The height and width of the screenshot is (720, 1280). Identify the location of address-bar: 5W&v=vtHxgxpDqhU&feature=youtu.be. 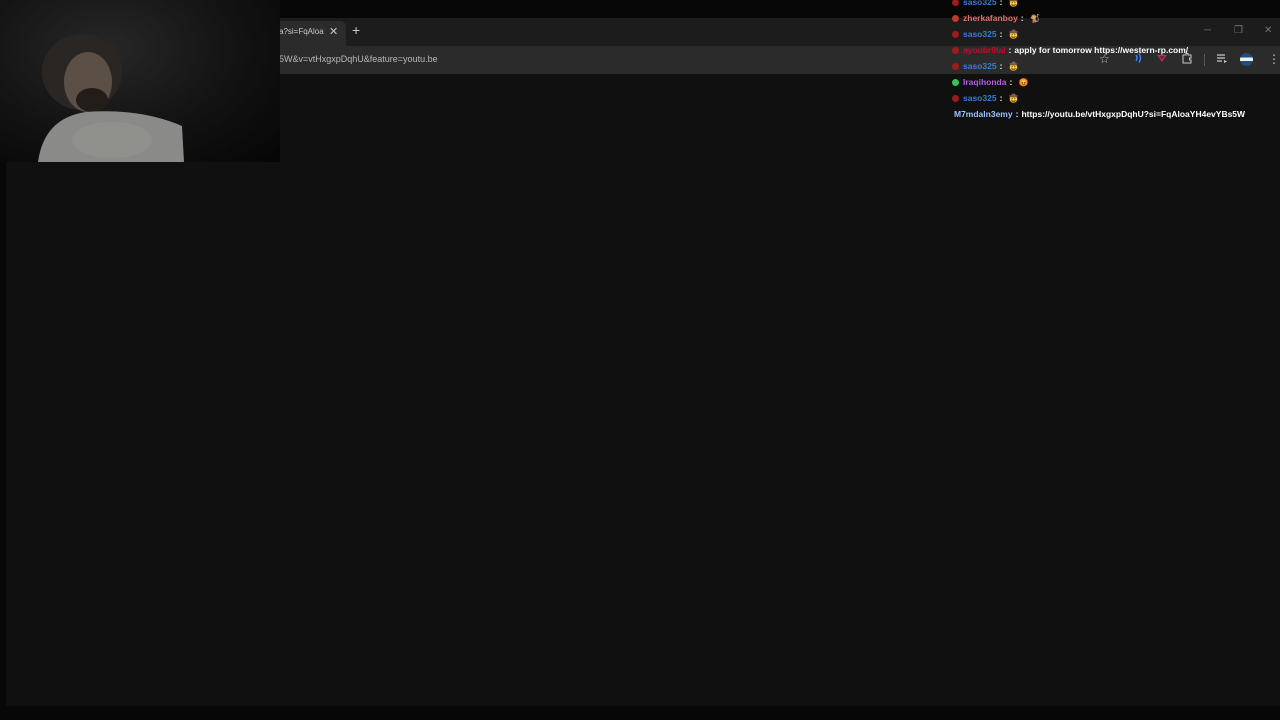
(358, 59).